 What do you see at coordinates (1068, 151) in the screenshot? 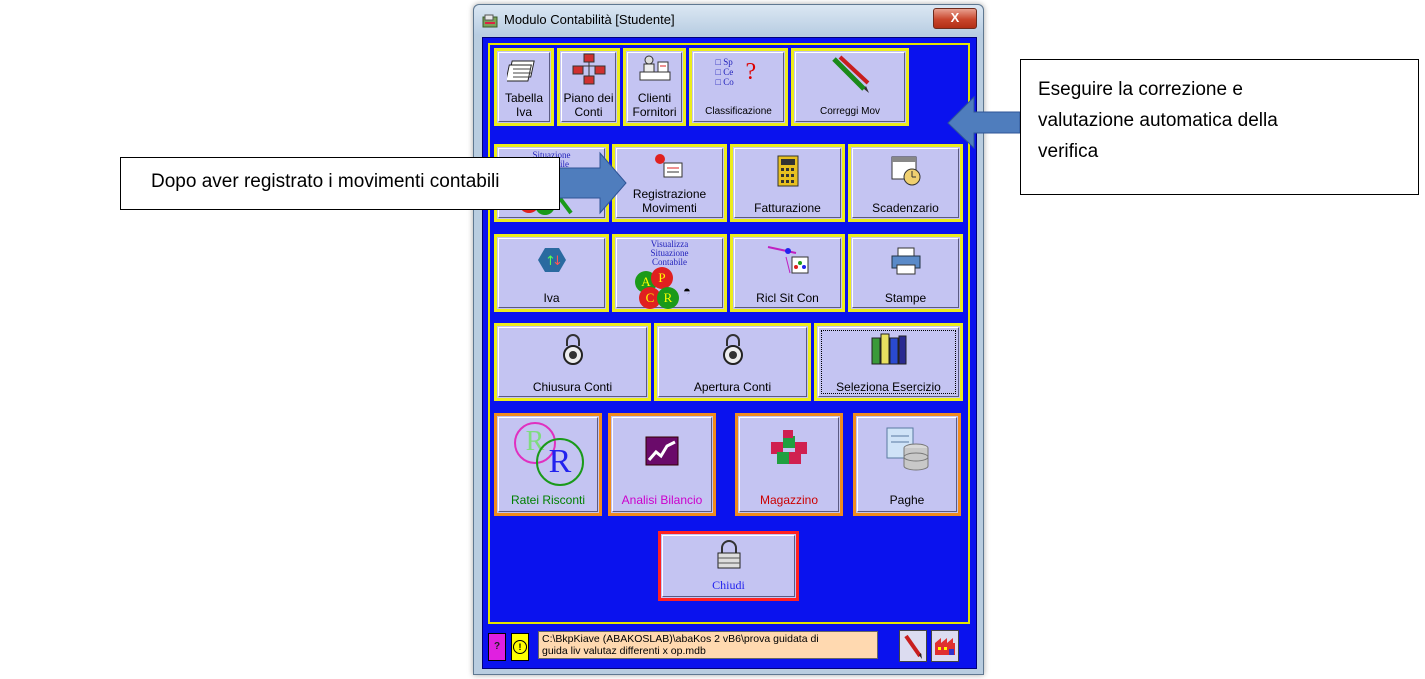
I see `callout-line: verifica` at bounding box center [1068, 151].